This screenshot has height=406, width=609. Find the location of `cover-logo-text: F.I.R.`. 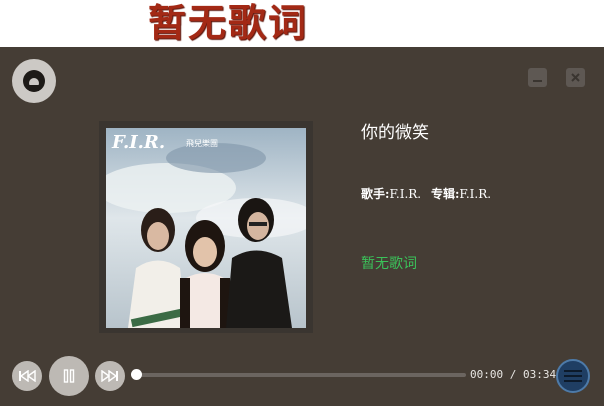

cover-logo-text: F.I.R. is located at coordinates (139, 142).